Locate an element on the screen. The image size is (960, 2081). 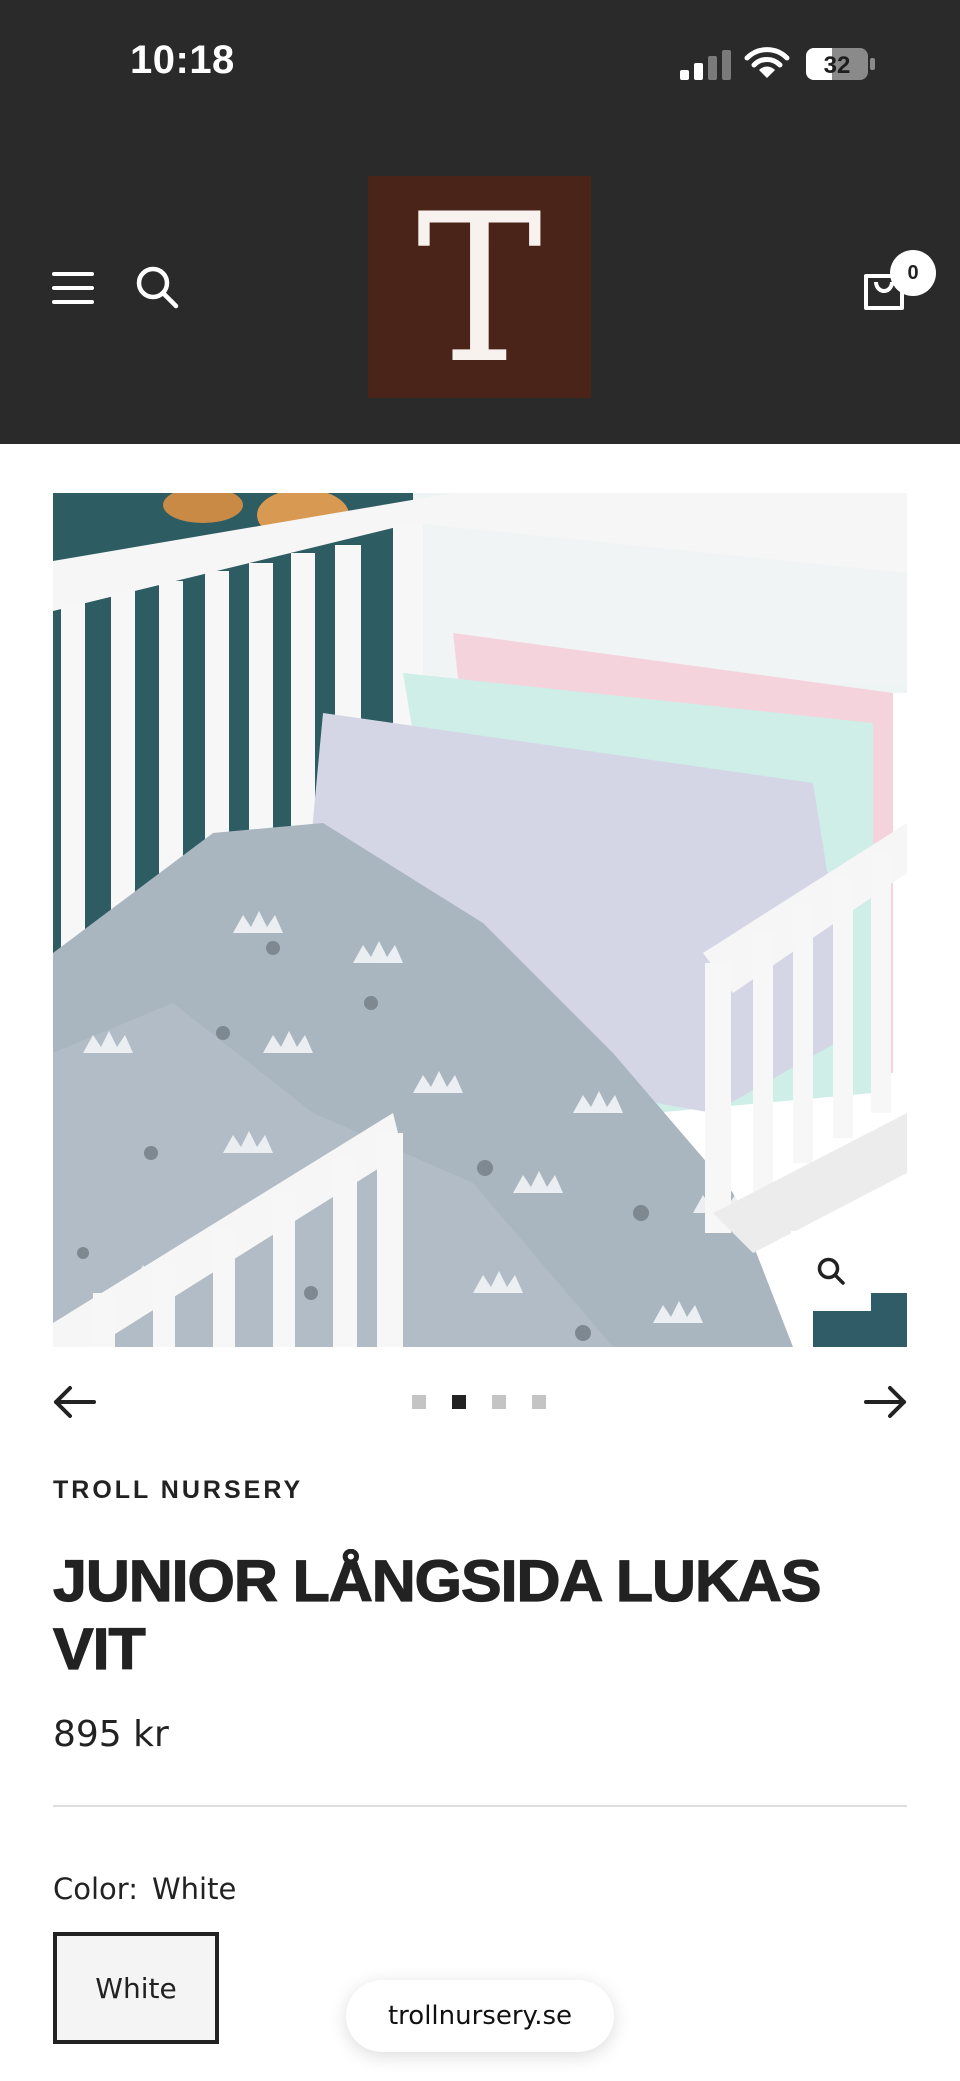
carousel-dot-active is located at coordinates (459, 1402).